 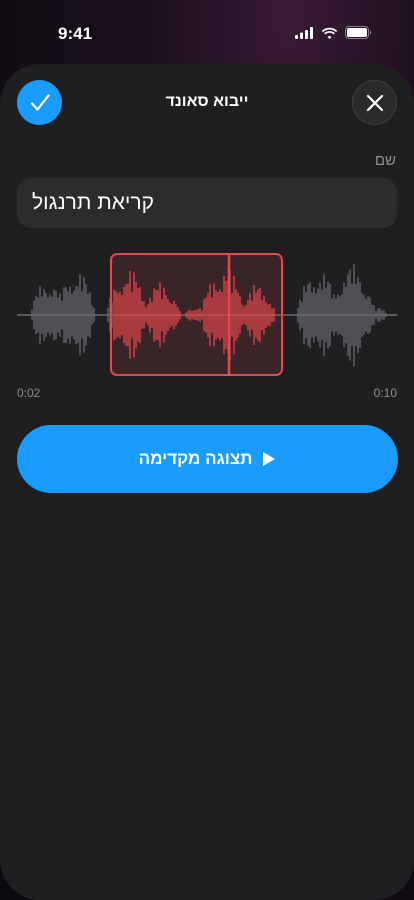 I want to click on close-icon, so click(x=374, y=102).